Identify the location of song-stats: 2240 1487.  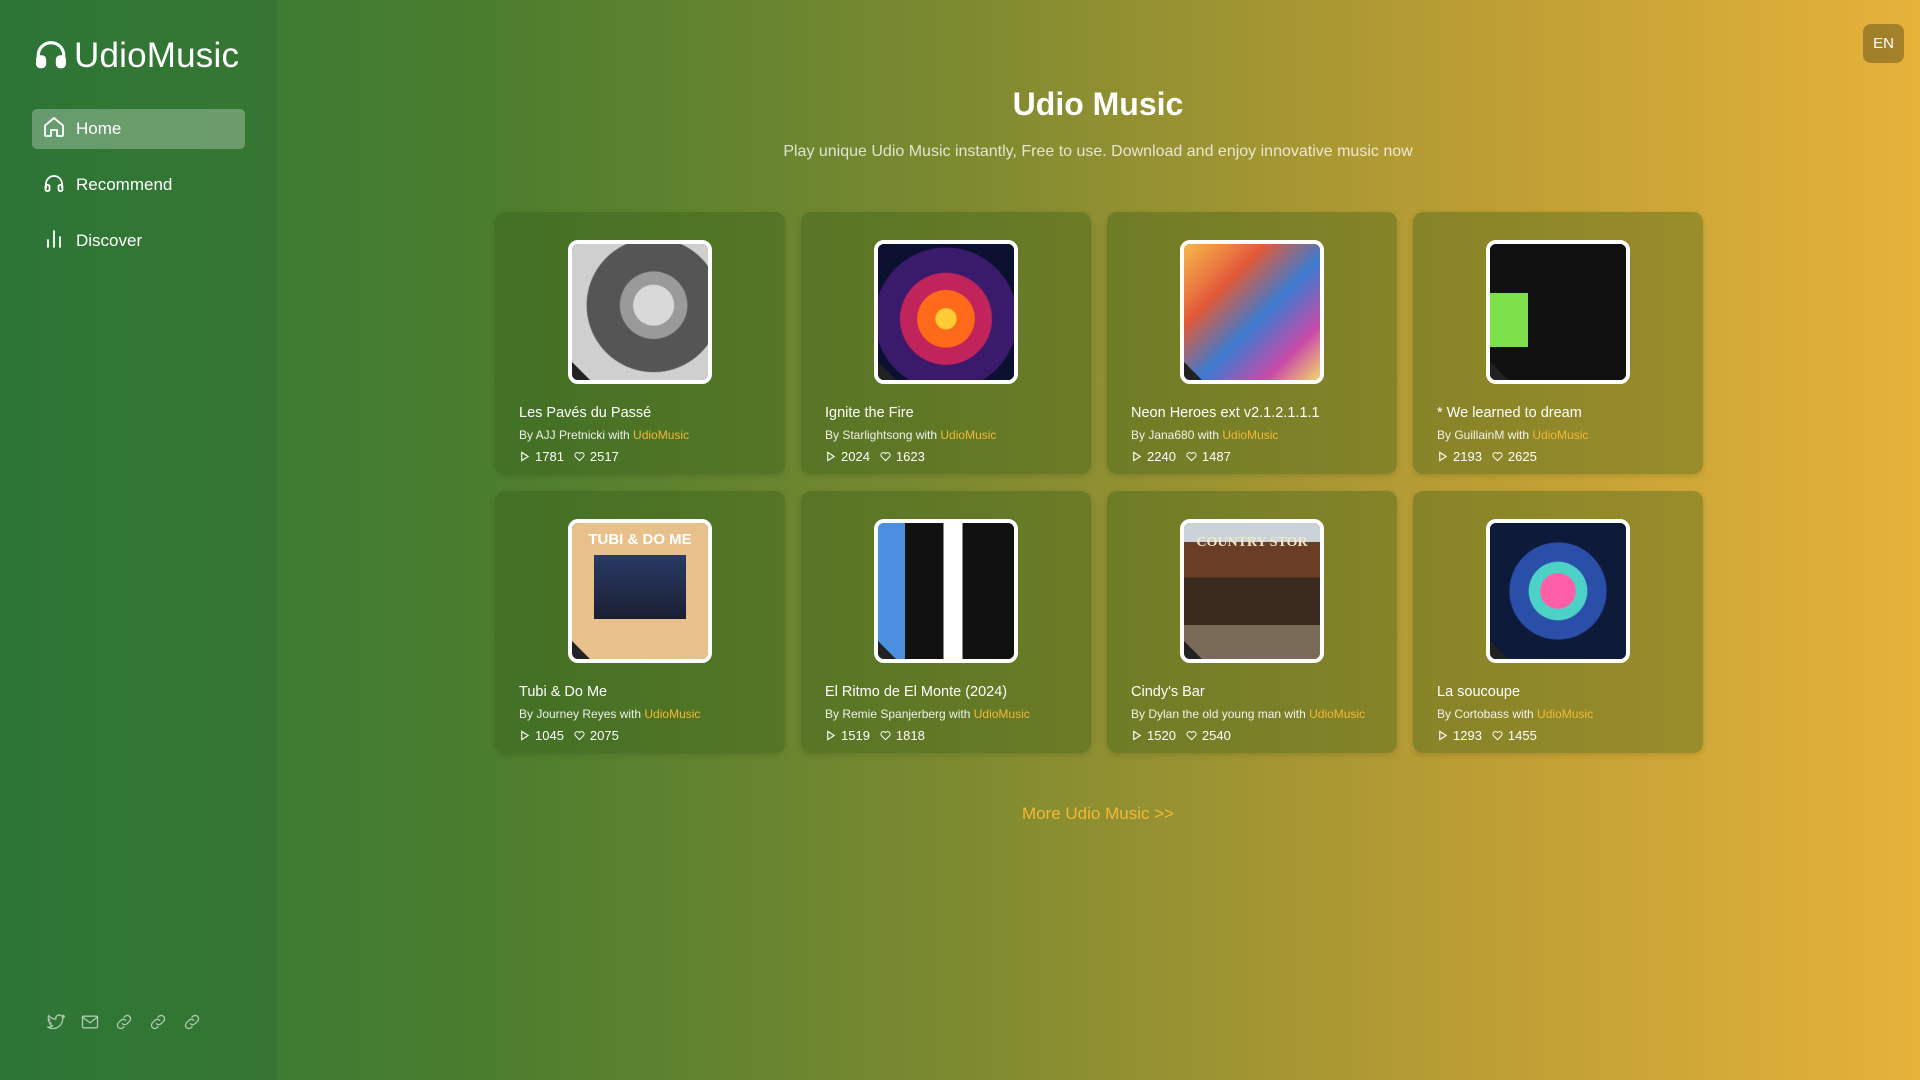
(1186, 456).